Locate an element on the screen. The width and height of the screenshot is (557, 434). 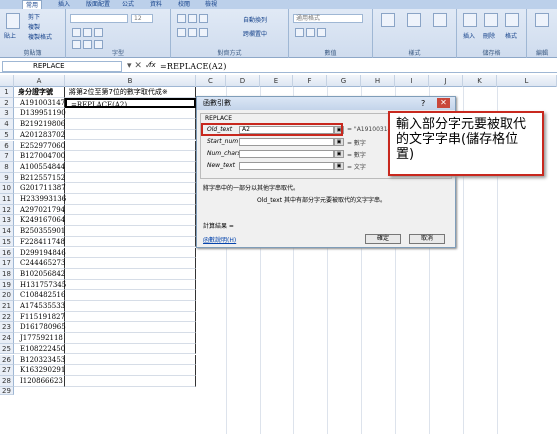
fx-icon: fx is located at coordinates (152, 65).